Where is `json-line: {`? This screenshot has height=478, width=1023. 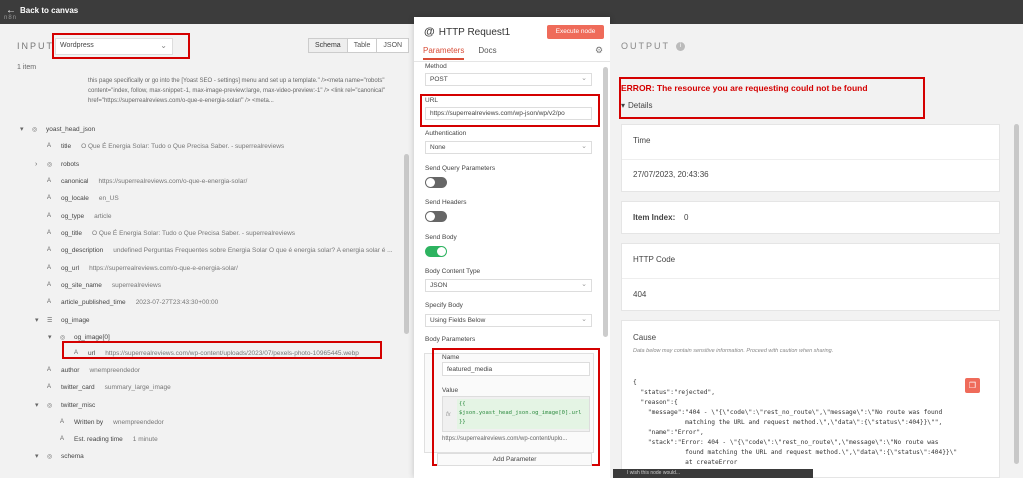 json-line: { is located at coordinates (635, 382).